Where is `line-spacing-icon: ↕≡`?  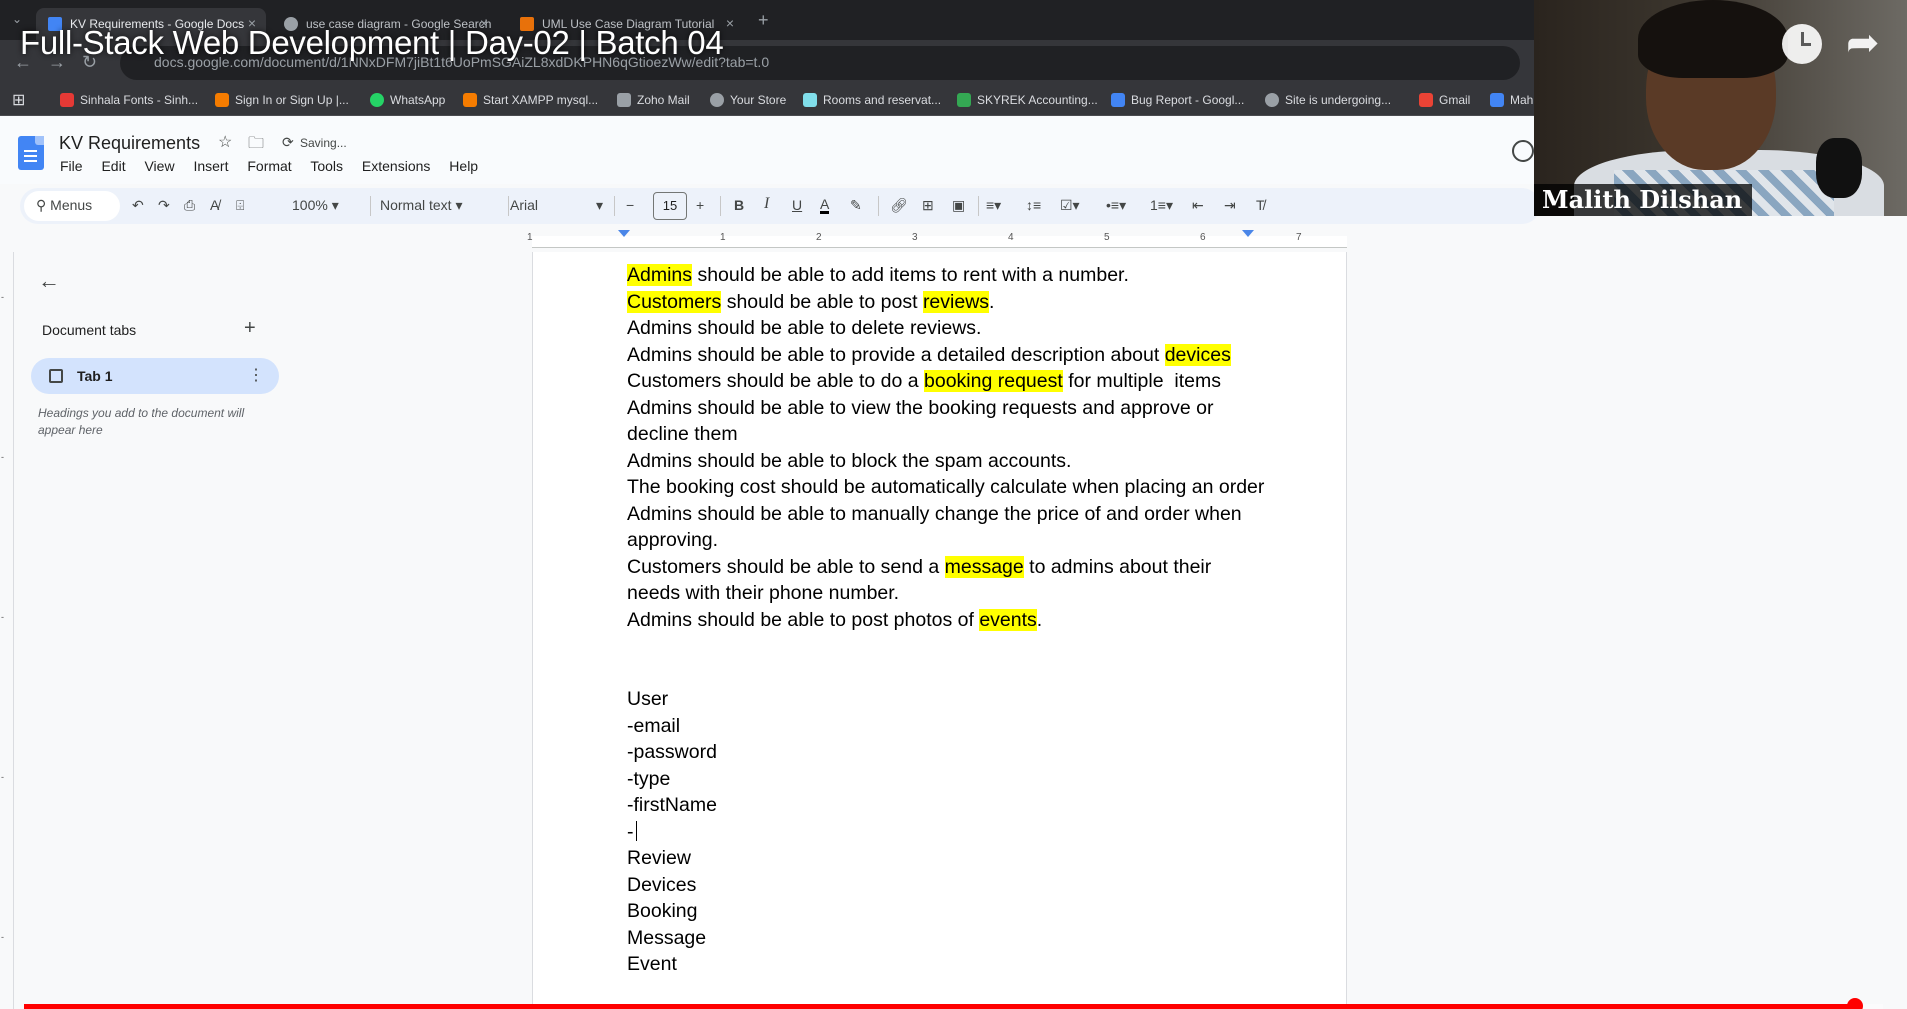
line-spacing-icon: ↕≡ is located at coordinates (1033, 205).